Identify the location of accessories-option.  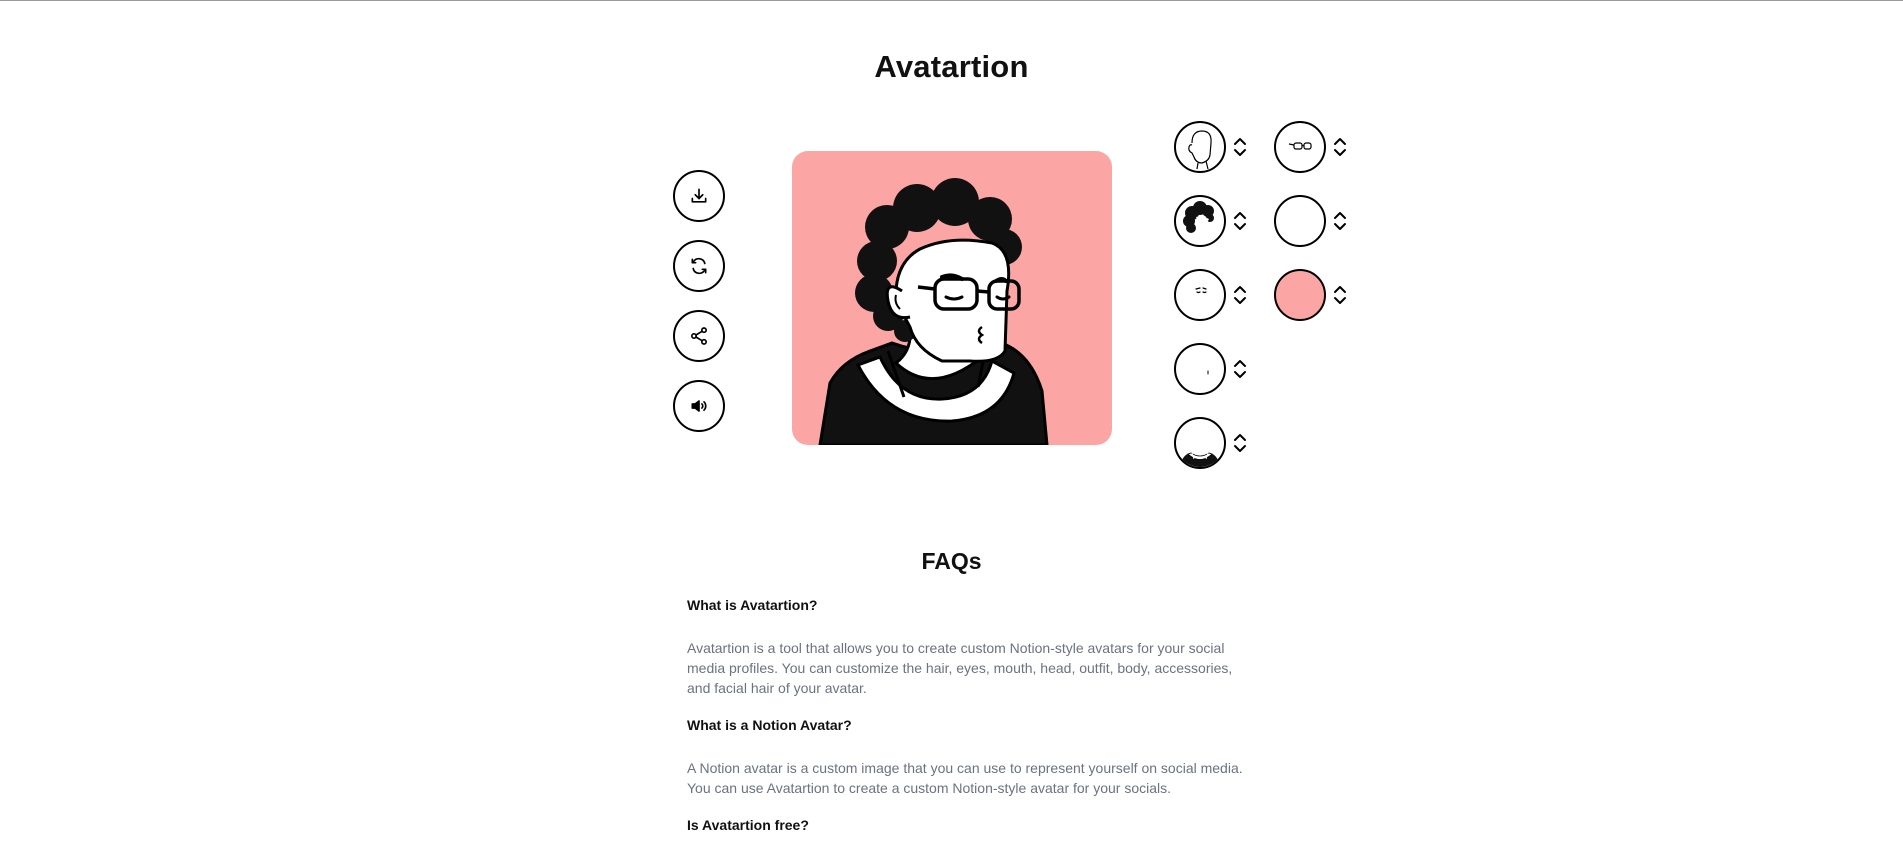
(1300, 147).